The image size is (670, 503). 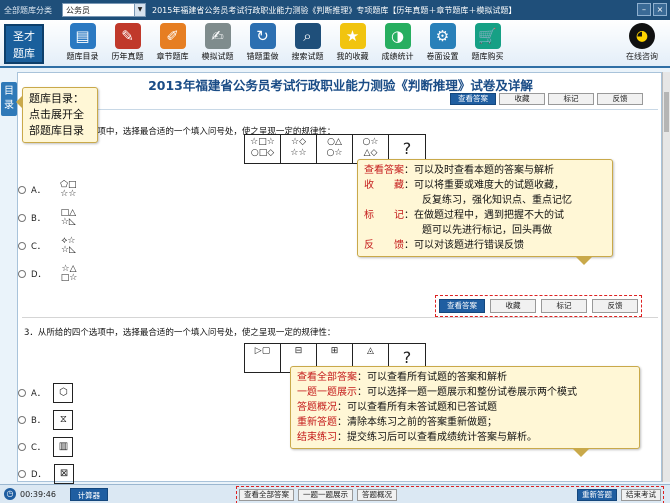 What do you see at coordinates (377, 495) in the screenshot?
I see `bottom-button-2: 答题概况` at bounding box center [377, 495].